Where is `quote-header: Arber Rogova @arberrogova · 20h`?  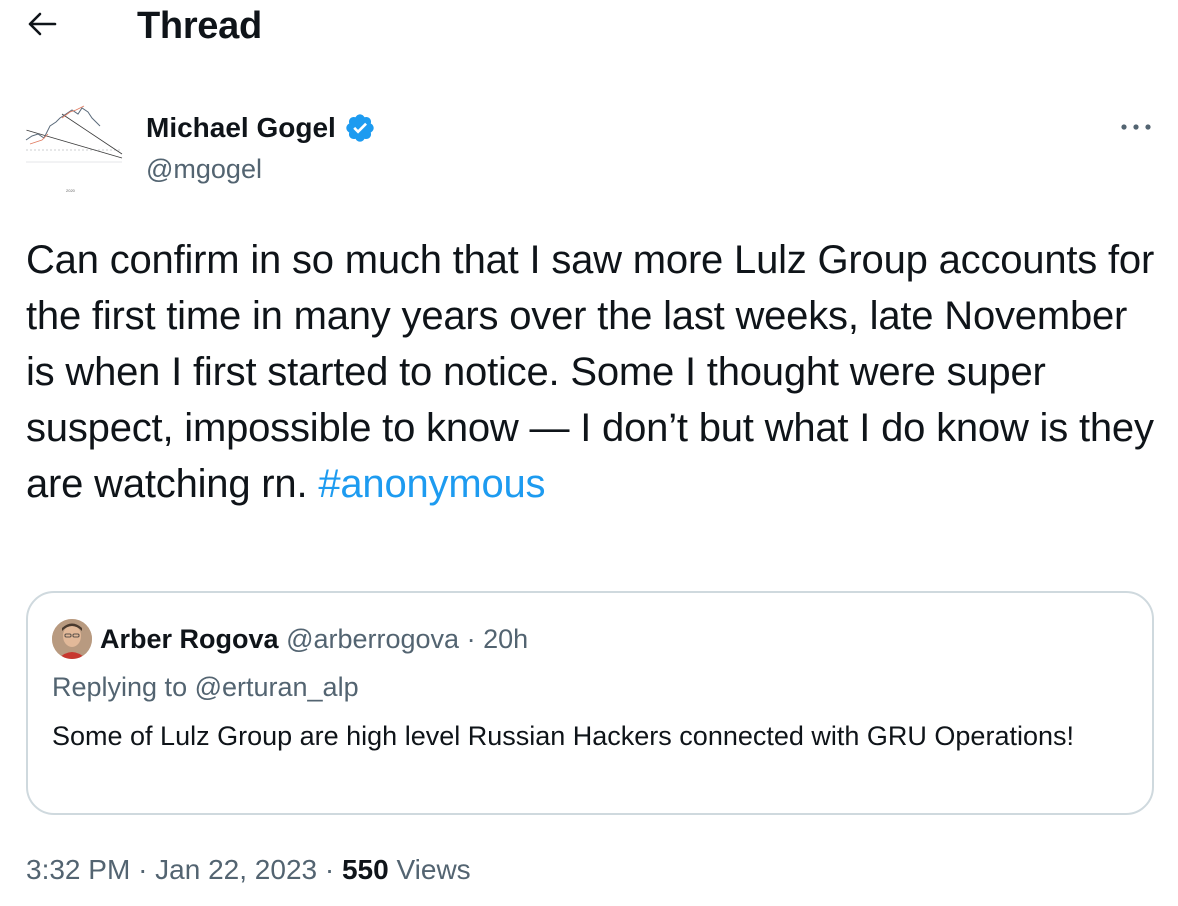
quote-header: Arber Rogova @arberrogova · 20h is located at coordinates (314, 639).